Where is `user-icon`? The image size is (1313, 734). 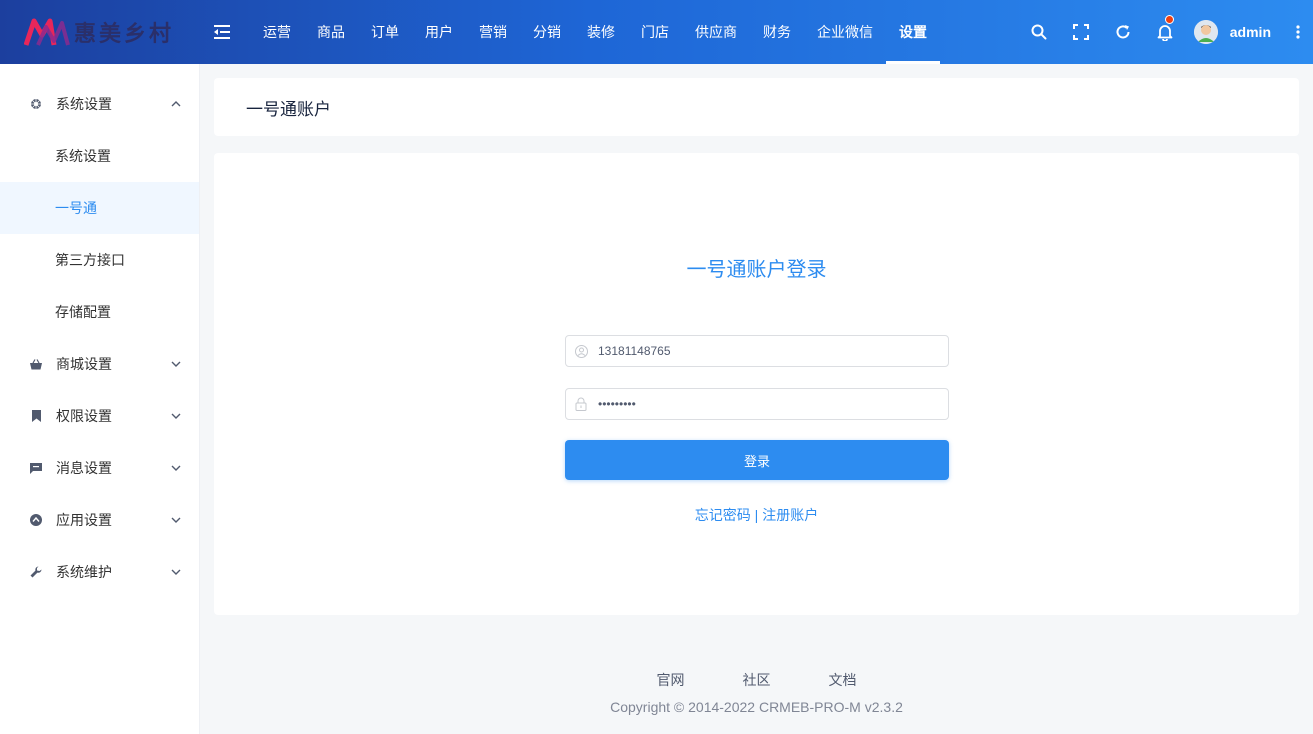 user-icon is located at coordinates (581, 351).